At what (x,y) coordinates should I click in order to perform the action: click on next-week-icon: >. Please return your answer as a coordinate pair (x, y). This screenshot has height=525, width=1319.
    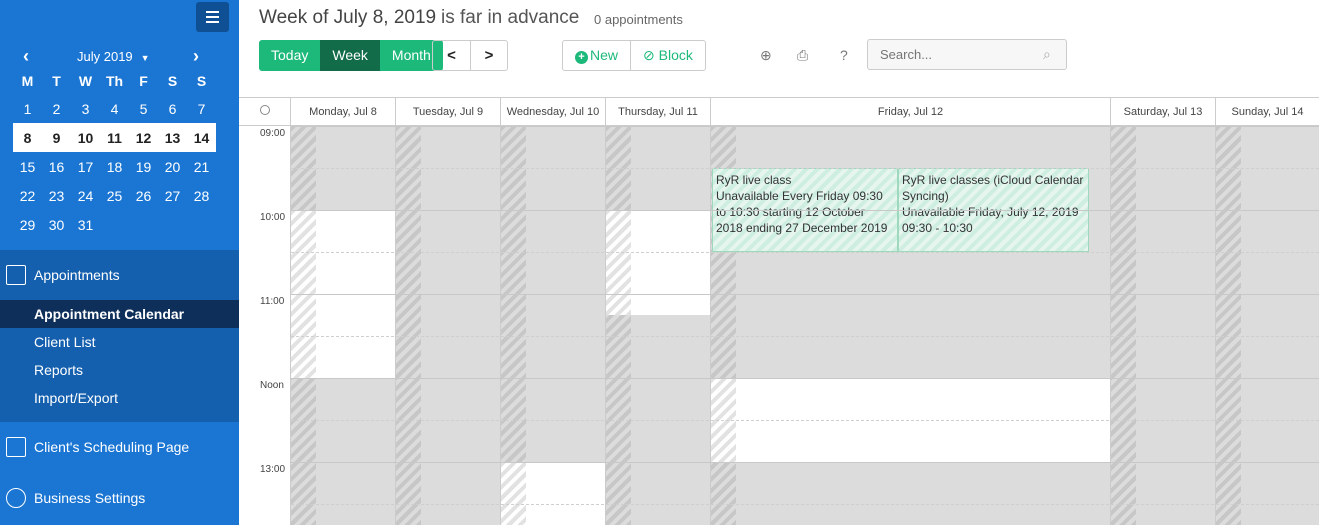
    Looking at the image, I should click on (488, 55).